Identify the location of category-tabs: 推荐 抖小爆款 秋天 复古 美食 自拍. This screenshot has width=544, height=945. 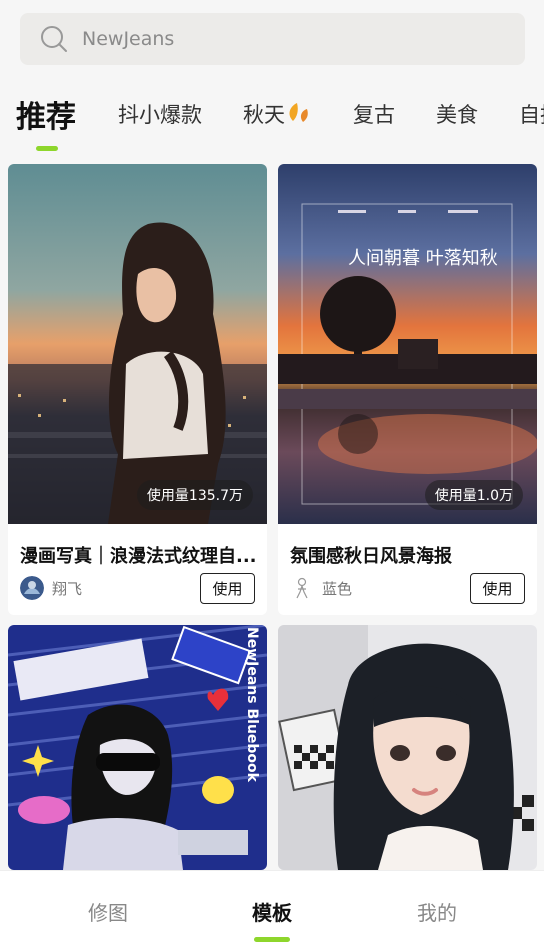
(272, 119).